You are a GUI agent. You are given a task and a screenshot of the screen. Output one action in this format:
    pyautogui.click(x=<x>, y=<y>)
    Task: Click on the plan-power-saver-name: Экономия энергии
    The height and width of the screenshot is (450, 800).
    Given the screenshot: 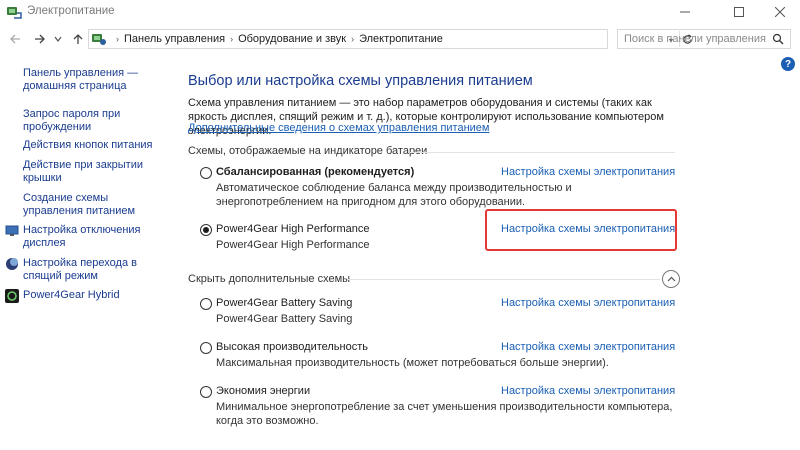 What is the action you would take?
    pyautogui.click(x=263, y=391)
    